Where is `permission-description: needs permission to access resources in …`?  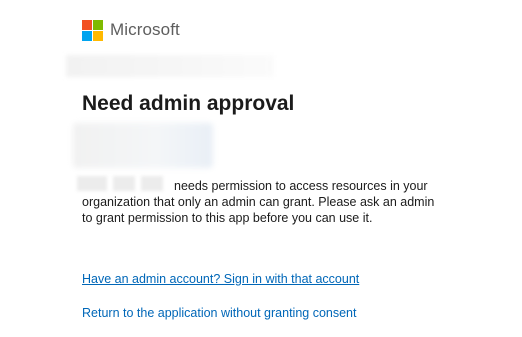
permission-description: needs permission to access resources in … is located at coordinates (258, 202).